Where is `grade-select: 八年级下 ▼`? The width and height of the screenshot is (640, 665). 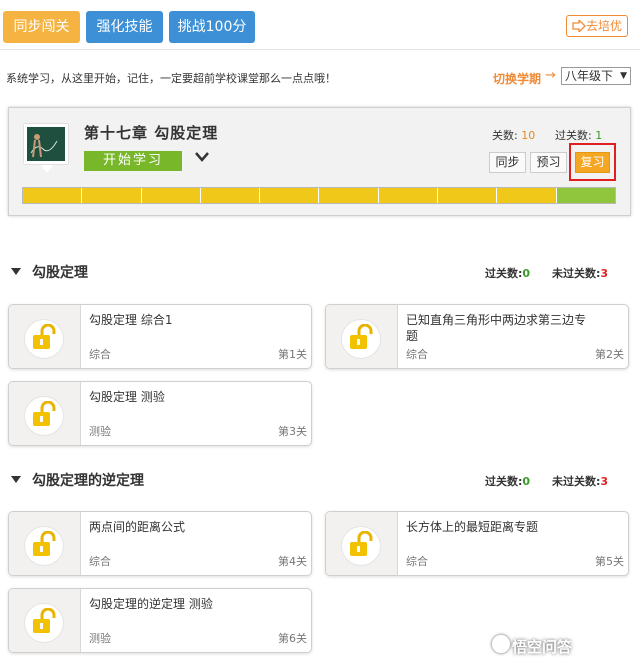
grade-select: 八年级下 ▼ is located at coordinates (596, 76).